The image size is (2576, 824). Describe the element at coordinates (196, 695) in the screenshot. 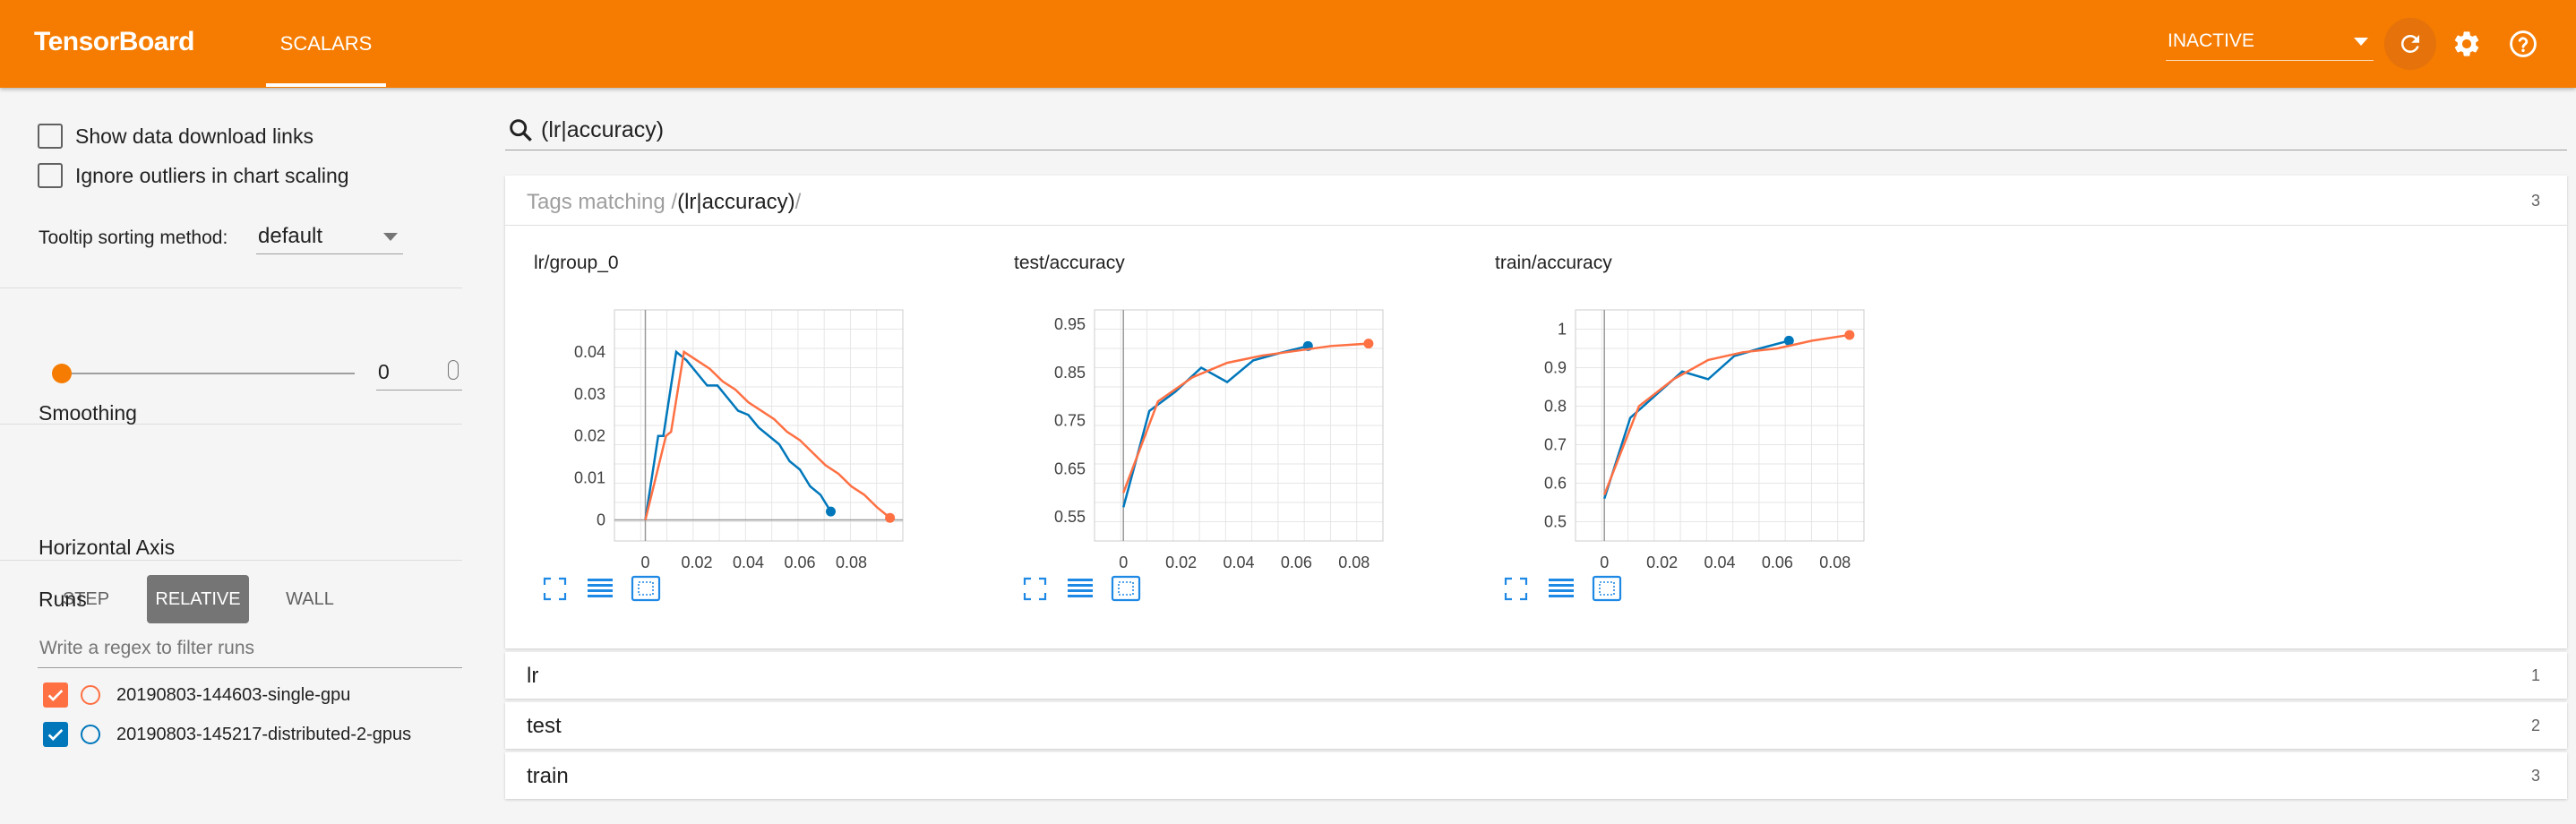

I see `run-item: 20190803-144603-single-gpu` at that location.